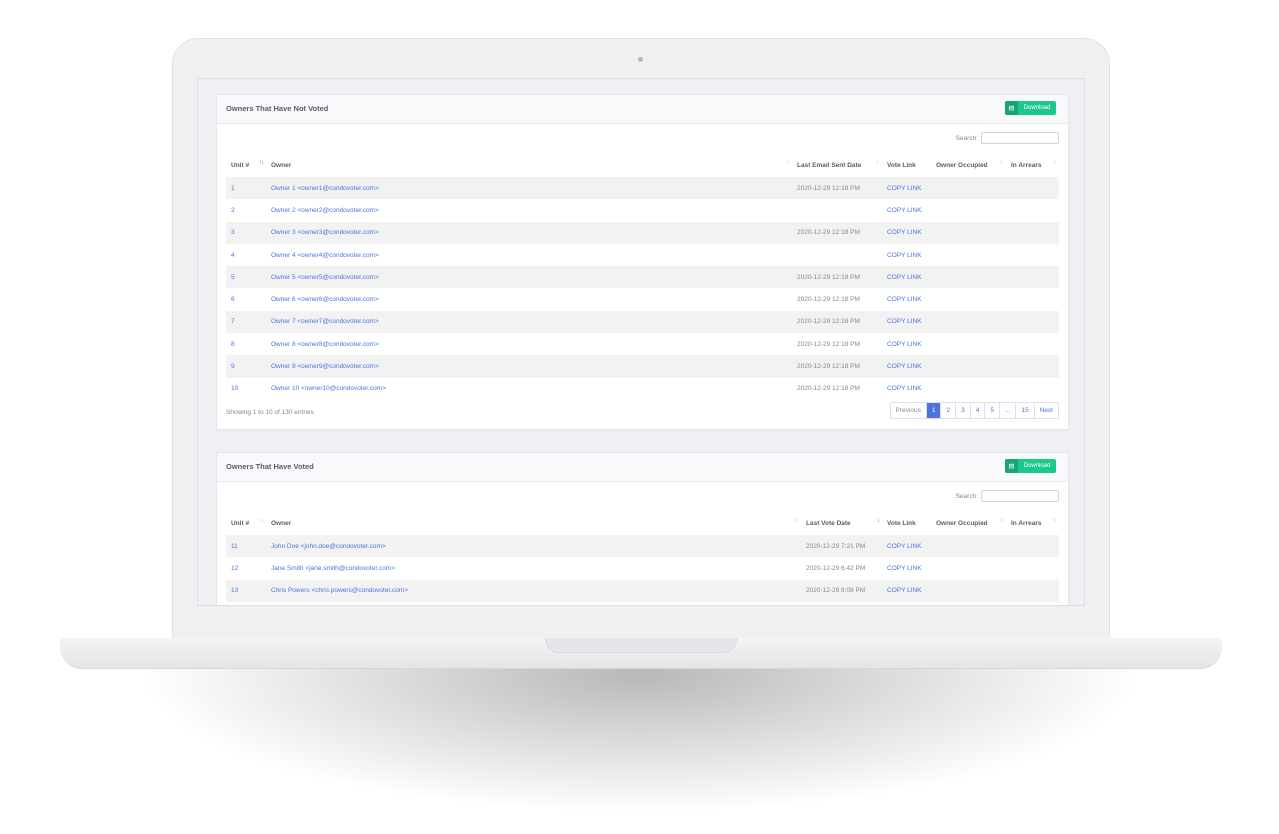 The width and height of the screenshot is (1279, 834). What do you see at coordinates (234, 546) in the screenshot?
I see `unit-link: 11` at bounding box center [234, 546].